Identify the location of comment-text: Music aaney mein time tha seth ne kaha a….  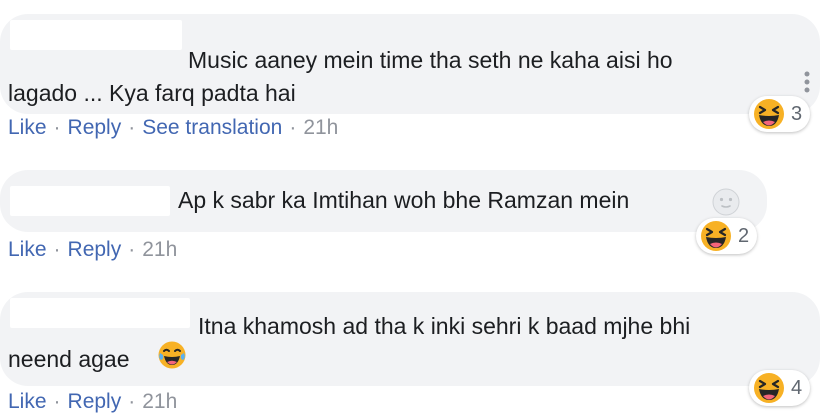
(340, 76).